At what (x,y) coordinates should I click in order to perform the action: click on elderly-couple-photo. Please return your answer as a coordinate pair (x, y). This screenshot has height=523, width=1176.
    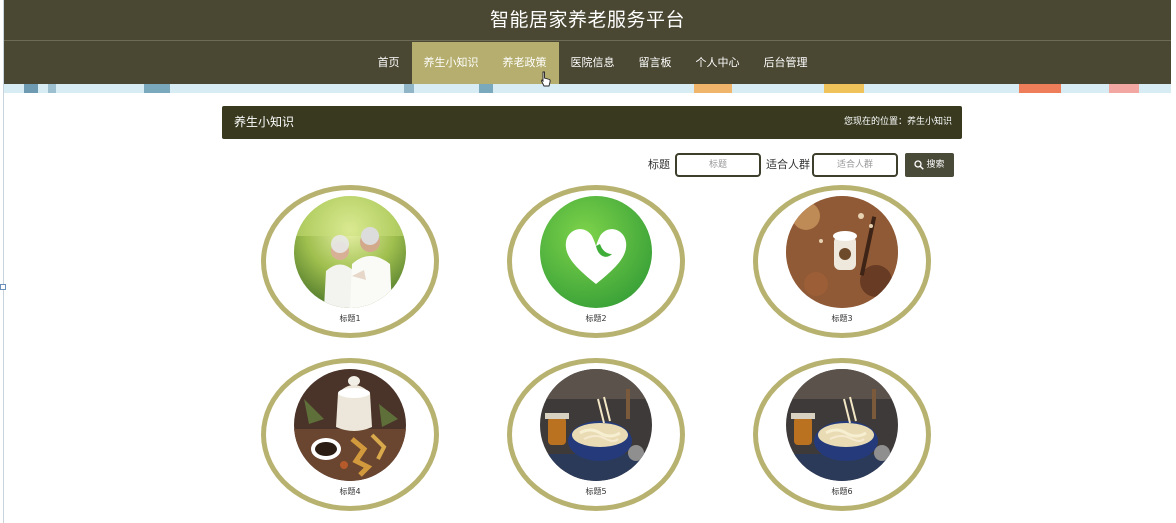
    Looking at the image, I should click on (350, 252).